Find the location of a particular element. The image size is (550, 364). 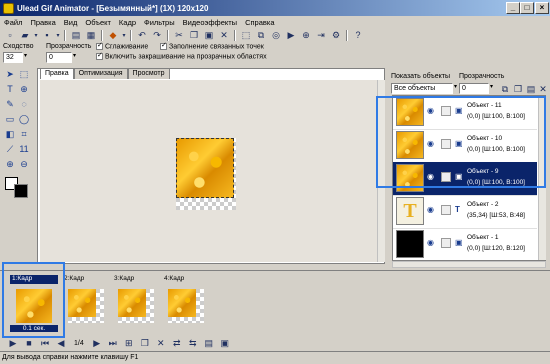

new-object-icon: ⧉ is located at coordinates (505, 89).